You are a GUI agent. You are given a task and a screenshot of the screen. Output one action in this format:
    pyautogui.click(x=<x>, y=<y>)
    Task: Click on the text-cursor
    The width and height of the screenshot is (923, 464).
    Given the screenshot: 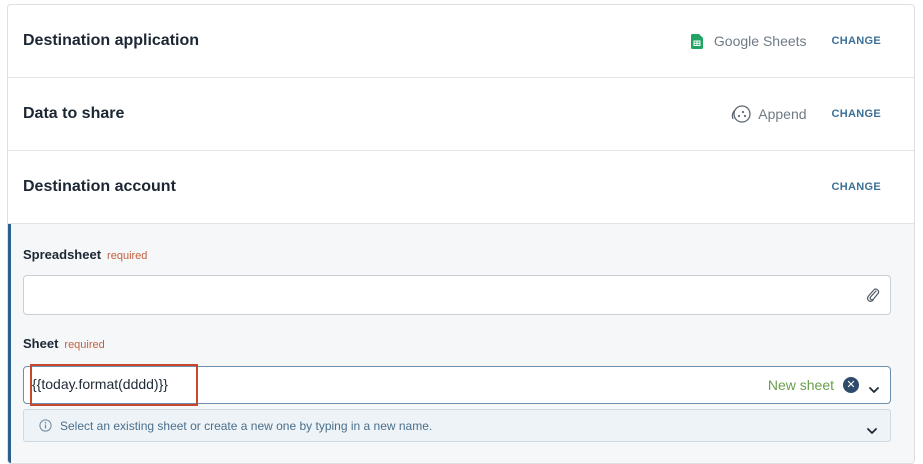 What is the action you would take?
    pyautogui.click(x=30, y=384)
    